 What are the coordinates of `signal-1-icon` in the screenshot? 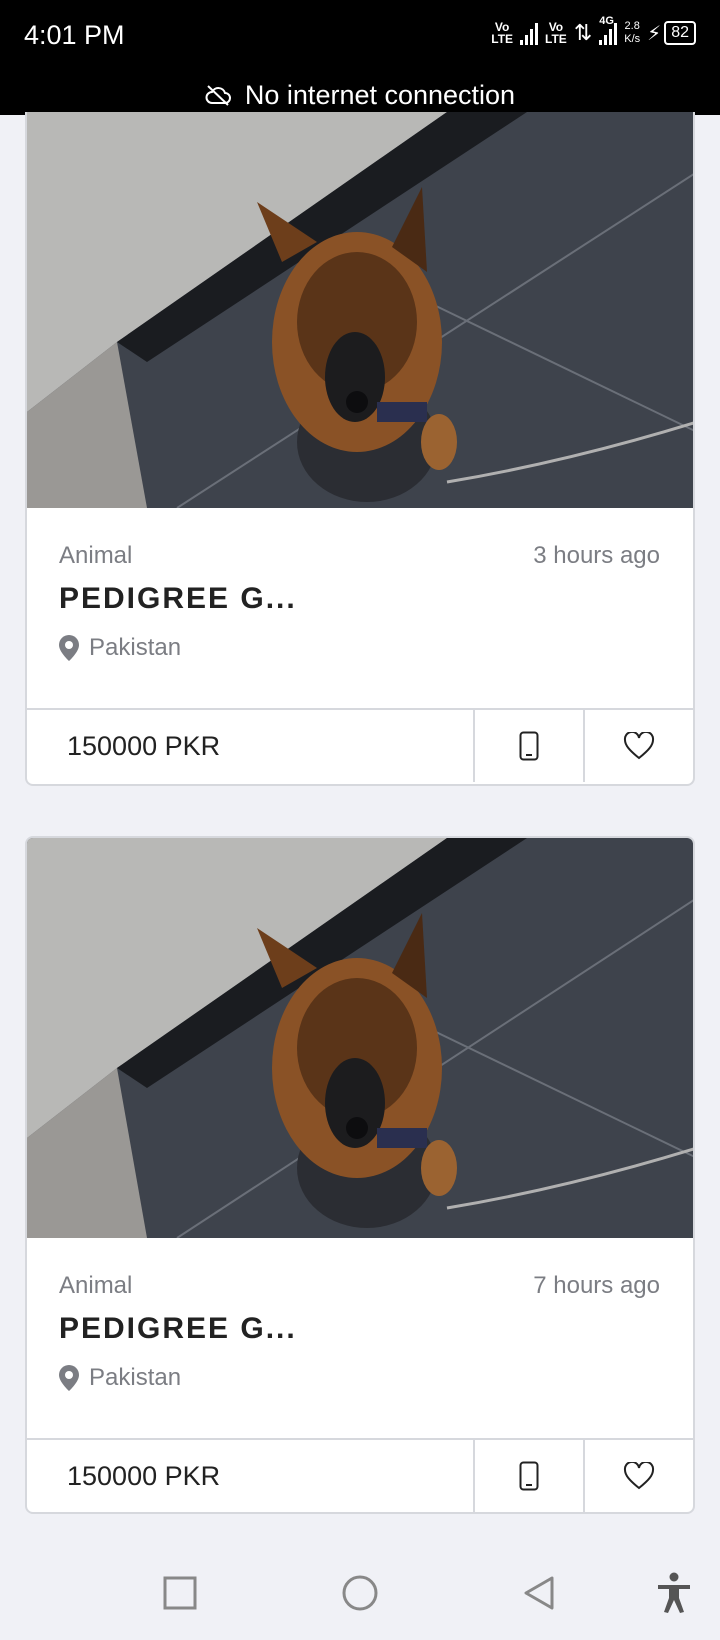 It's located at (529, 33).